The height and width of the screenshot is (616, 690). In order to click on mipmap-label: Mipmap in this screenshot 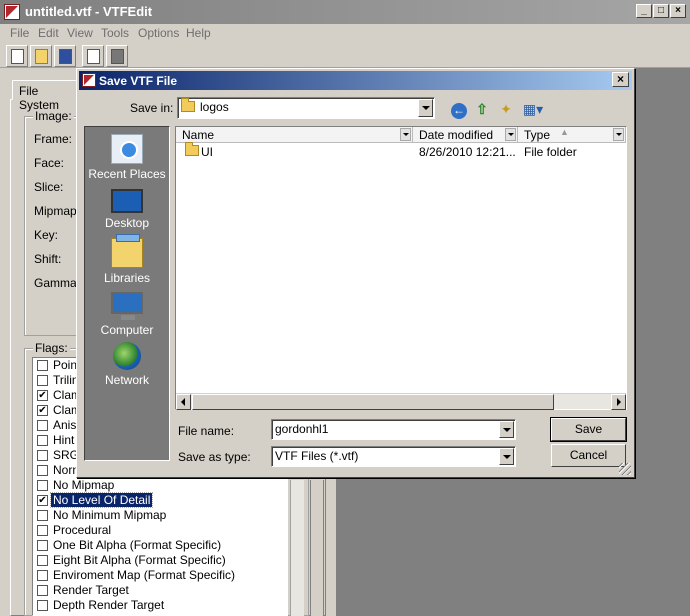, I will do `click(55, 211)`.